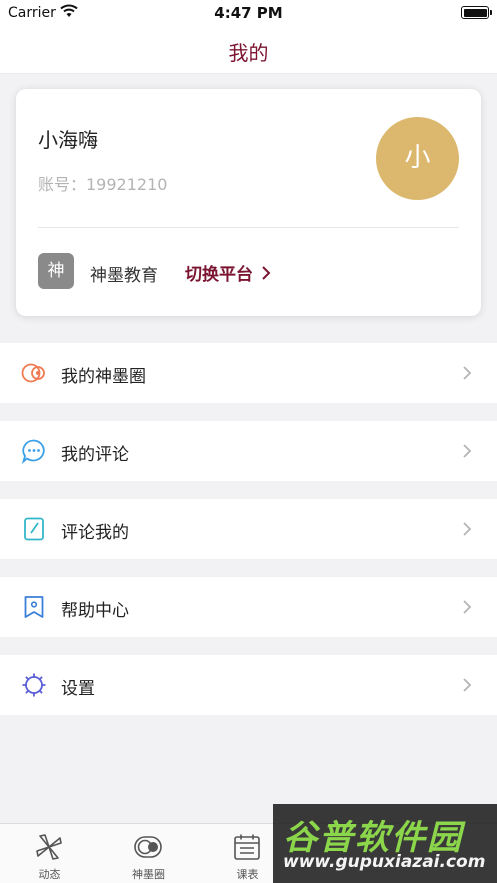  What do you see at coordinates (103, 184) in the screenshot?
I see `account-number: 账号：19921210` at bounding box center [103, 184].